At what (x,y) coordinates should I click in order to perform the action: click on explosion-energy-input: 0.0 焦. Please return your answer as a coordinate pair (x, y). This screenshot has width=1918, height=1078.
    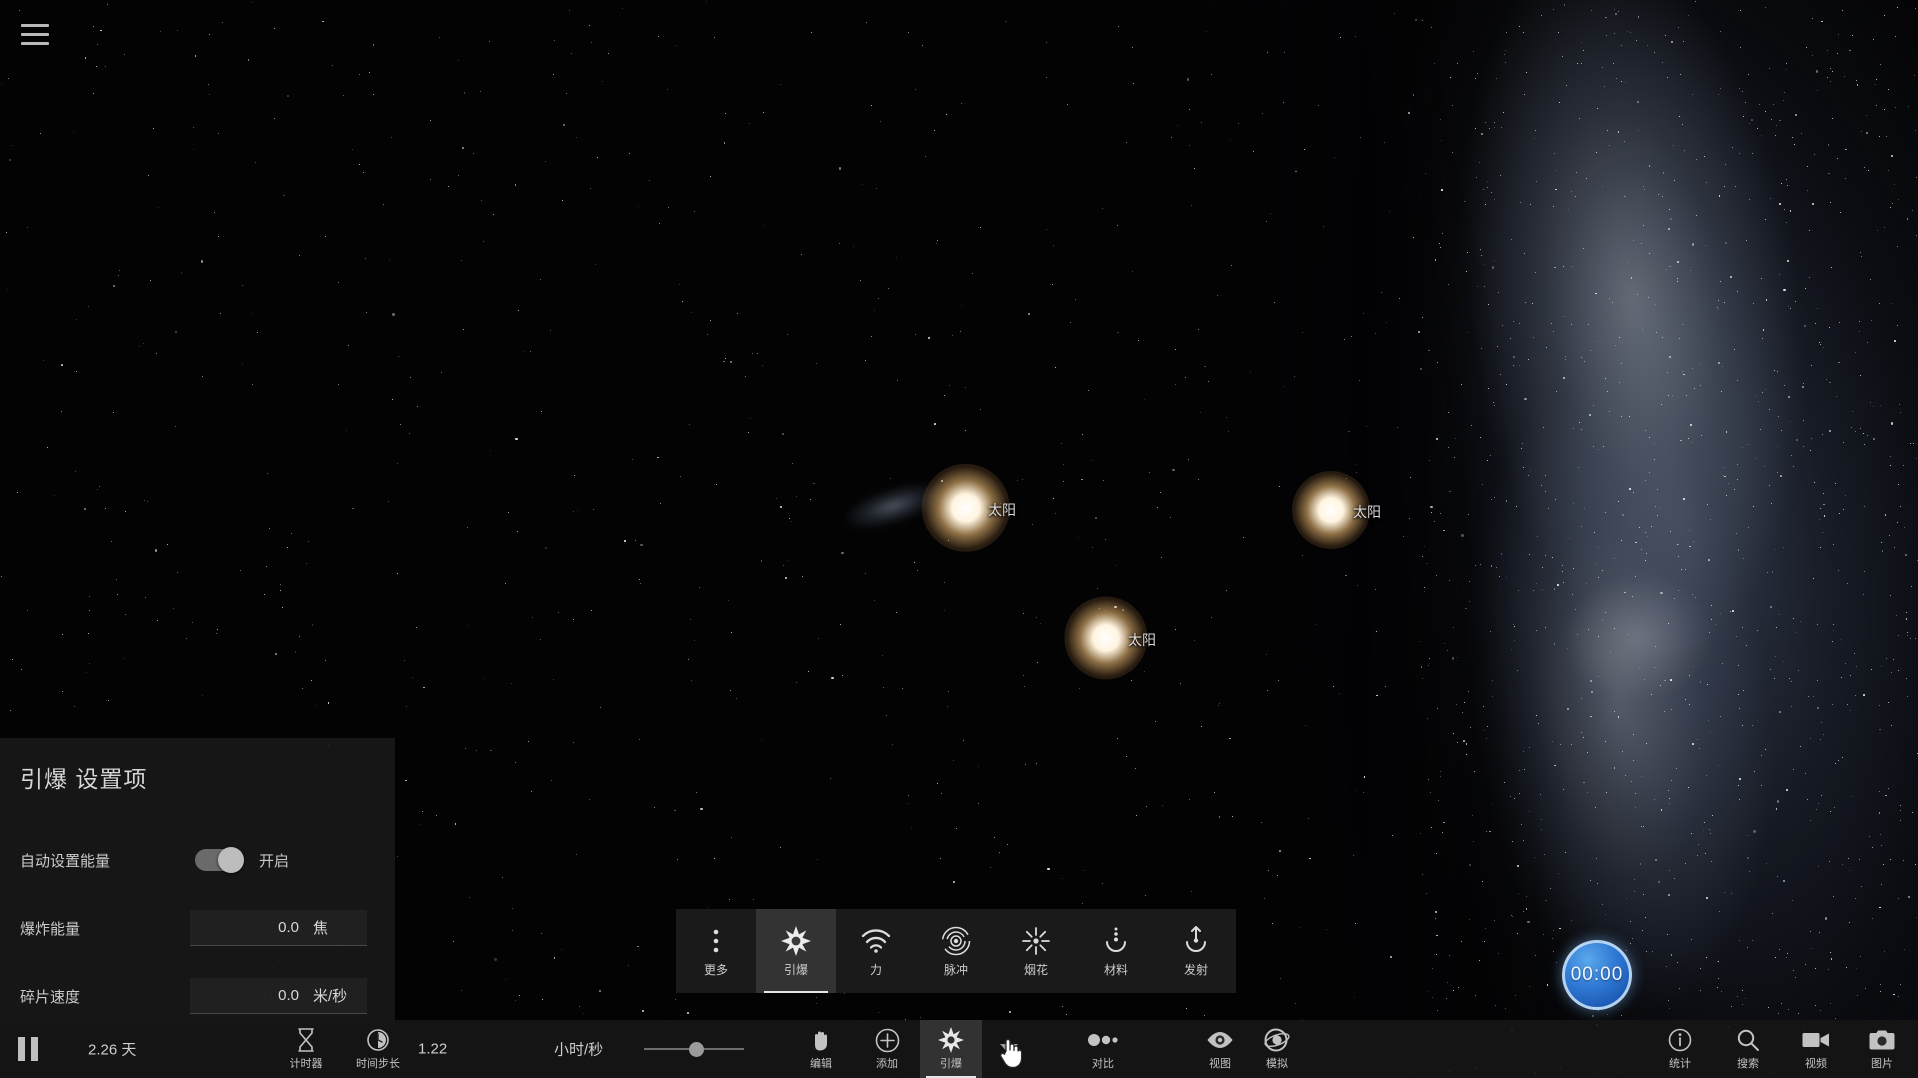
    Looking at the image, I should click on (278, 928).